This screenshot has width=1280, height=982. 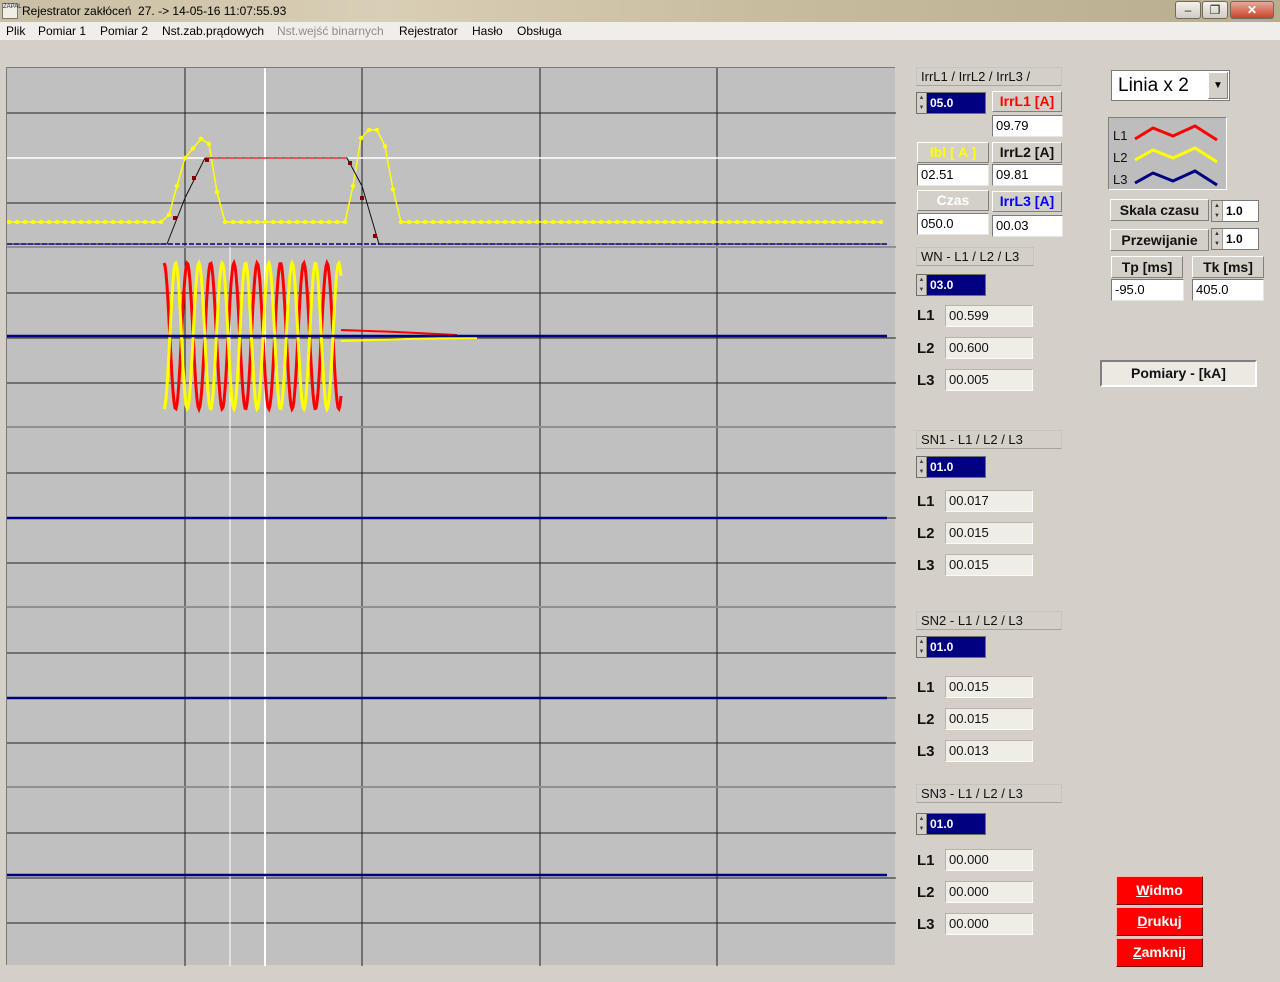 I want to click on irrl1-value: 09.79, so click(x=1027, y=126).